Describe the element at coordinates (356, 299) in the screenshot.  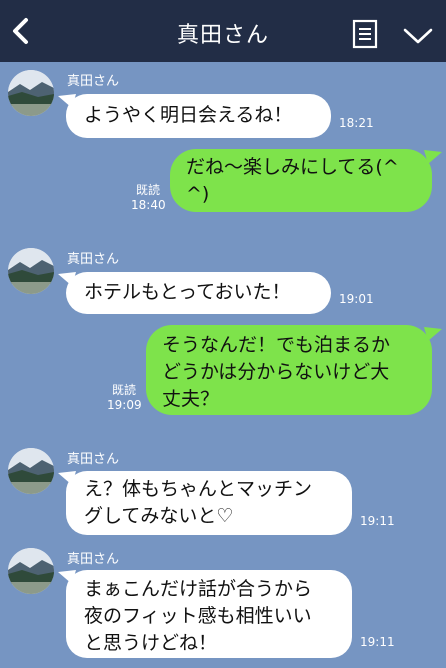
I see `message-time: 19:01` at that location.